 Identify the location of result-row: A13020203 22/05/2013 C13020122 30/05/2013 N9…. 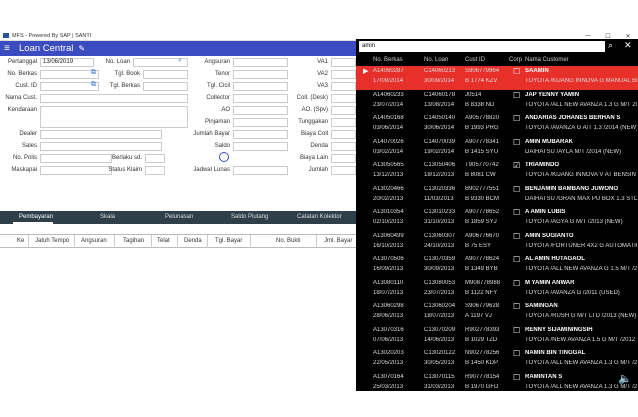
(497, 360).